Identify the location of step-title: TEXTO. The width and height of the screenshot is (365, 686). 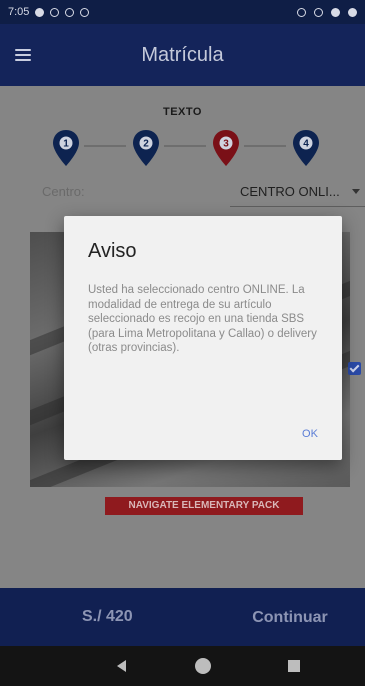
(182, 112).